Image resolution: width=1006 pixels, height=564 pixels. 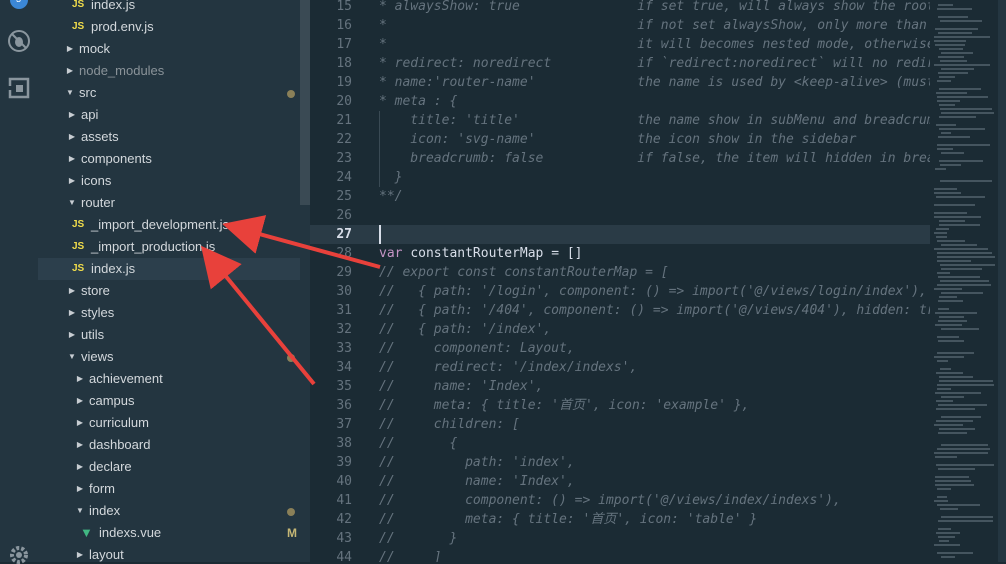 What do you see at coordinates (169, 71) in the screenshot?
I see `folder-node-modules: ▶ node_modules` at bounding box center [169, 71].